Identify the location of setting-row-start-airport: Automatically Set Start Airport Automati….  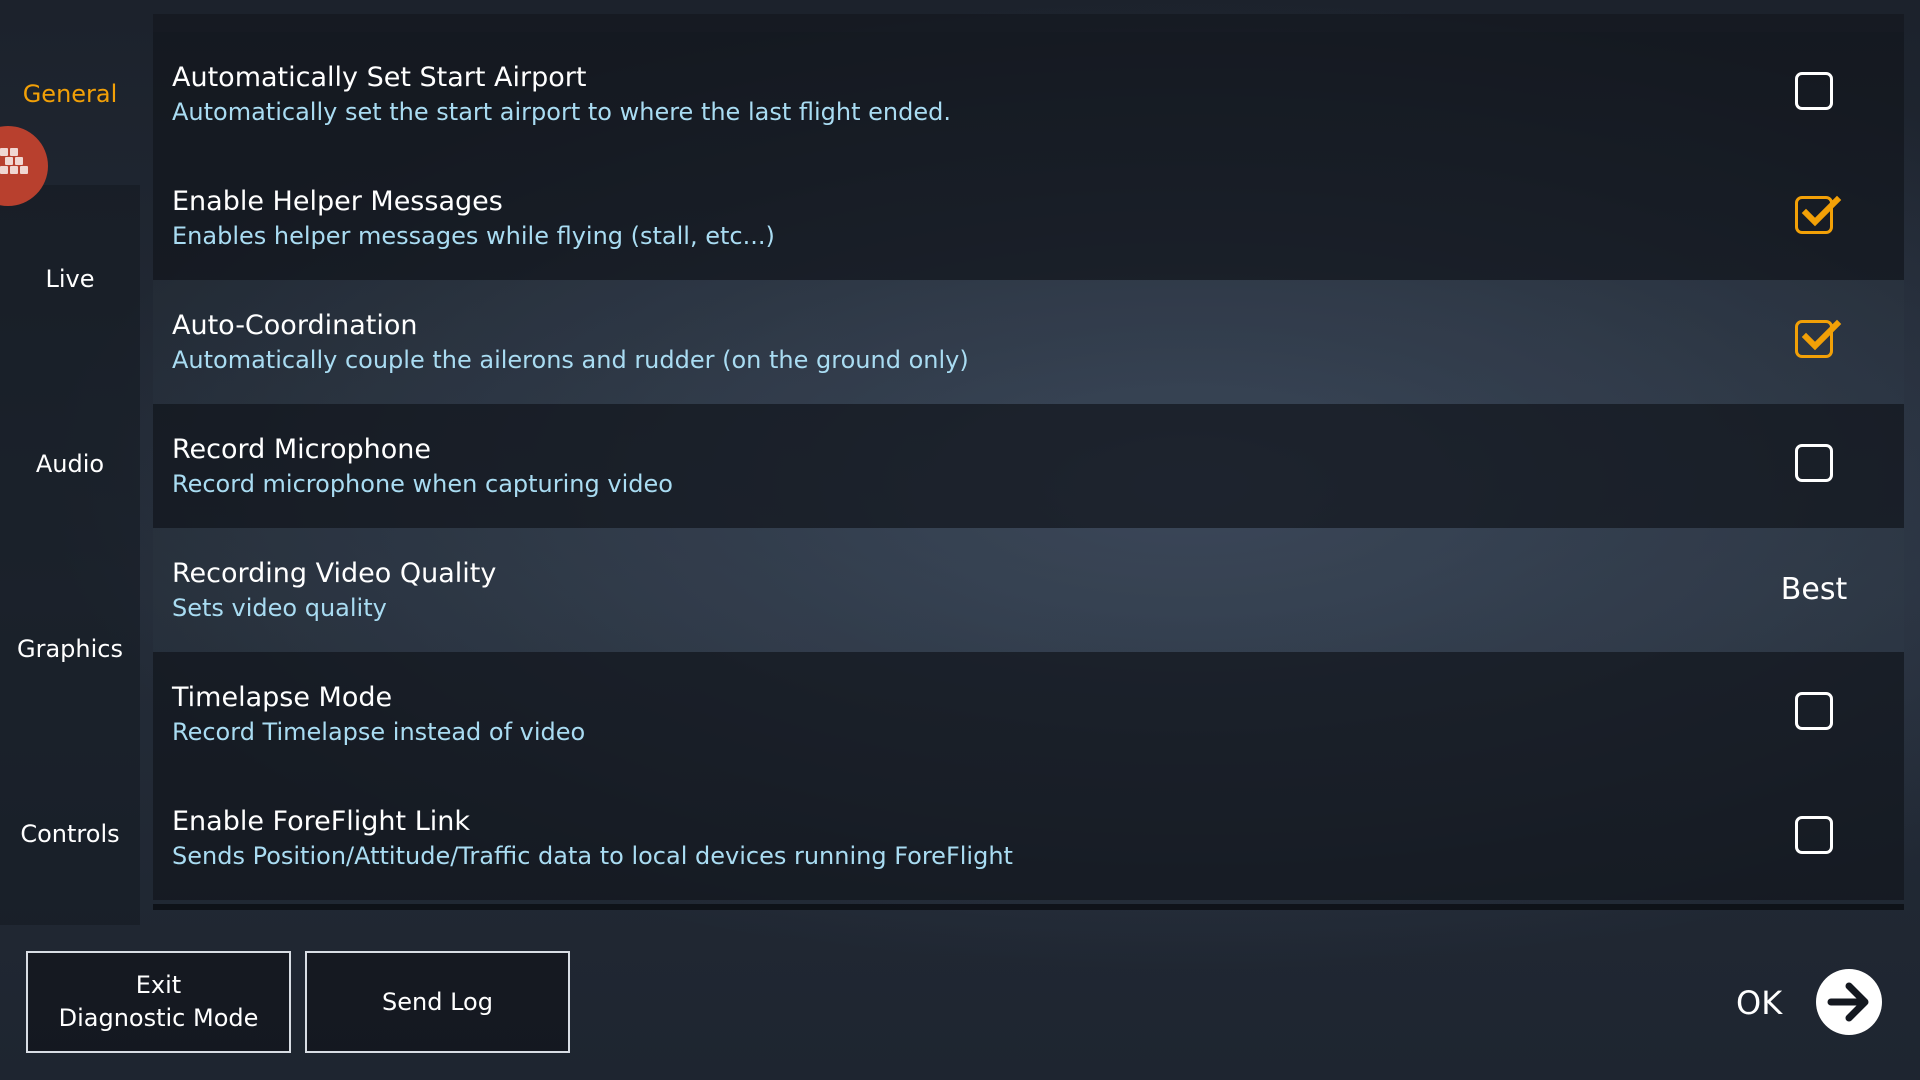
(1028, 94).